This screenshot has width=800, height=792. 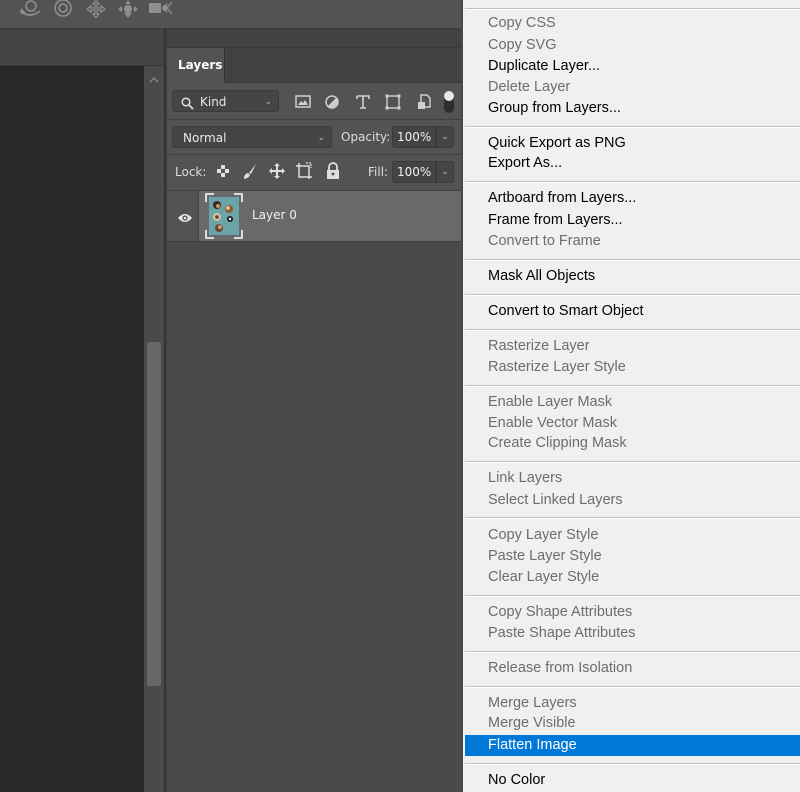 I want to click on eye-icon, so click(x=185, y=218).